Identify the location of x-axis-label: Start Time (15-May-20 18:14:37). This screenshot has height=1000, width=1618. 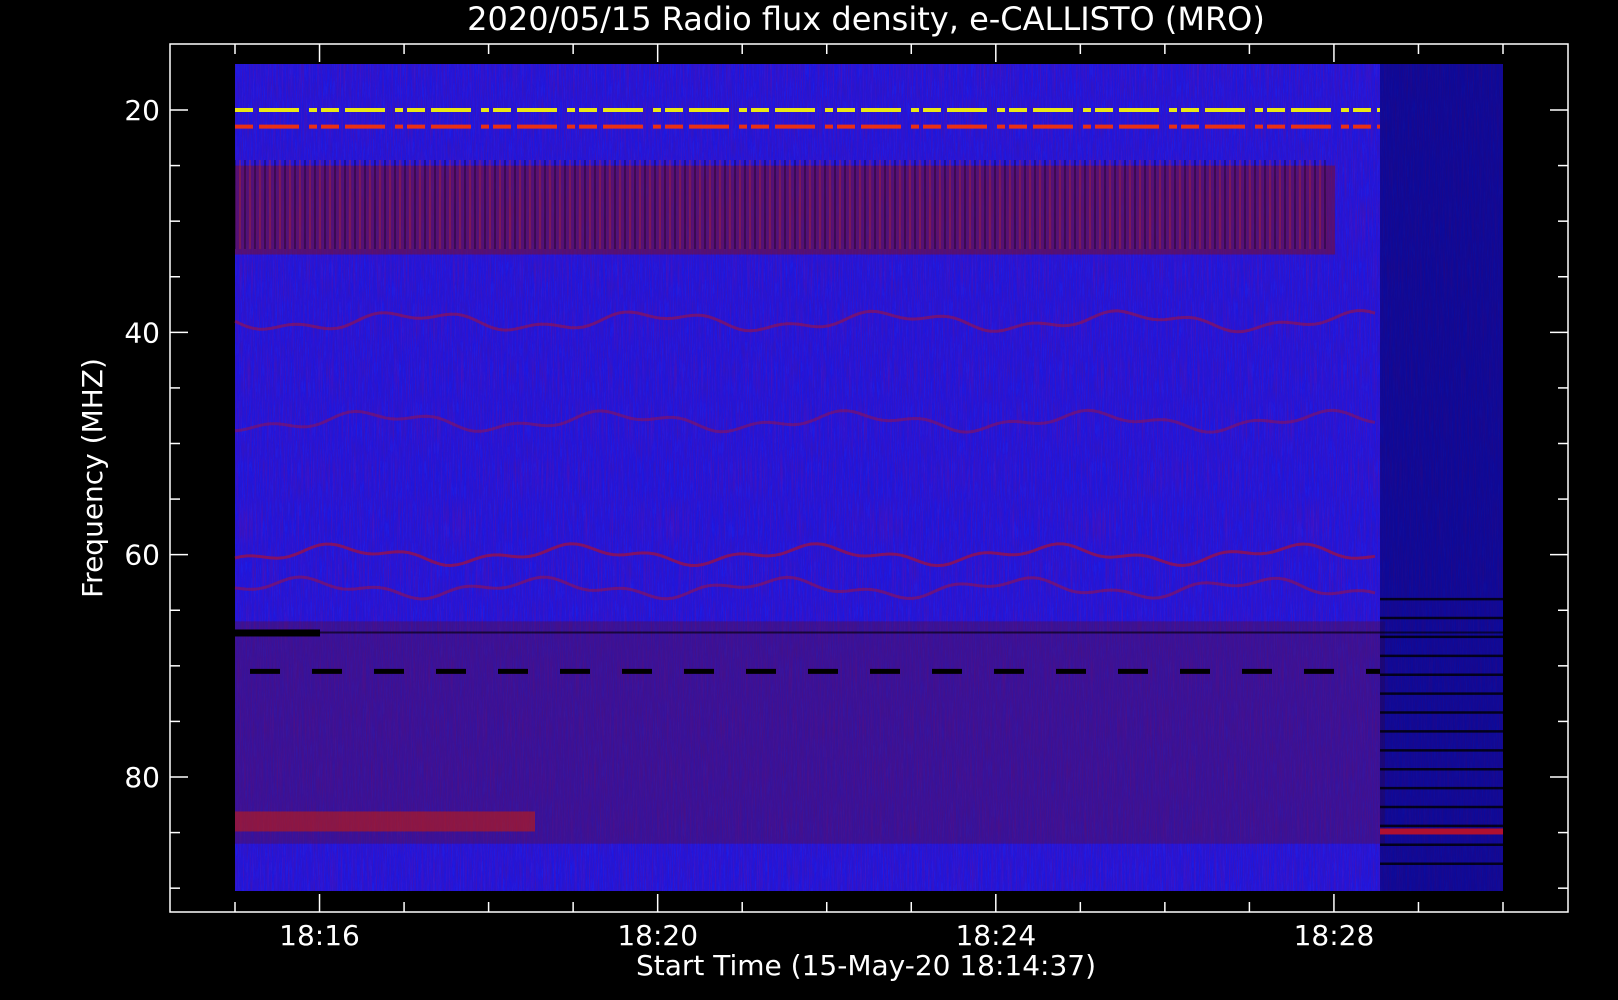
(866, 965).